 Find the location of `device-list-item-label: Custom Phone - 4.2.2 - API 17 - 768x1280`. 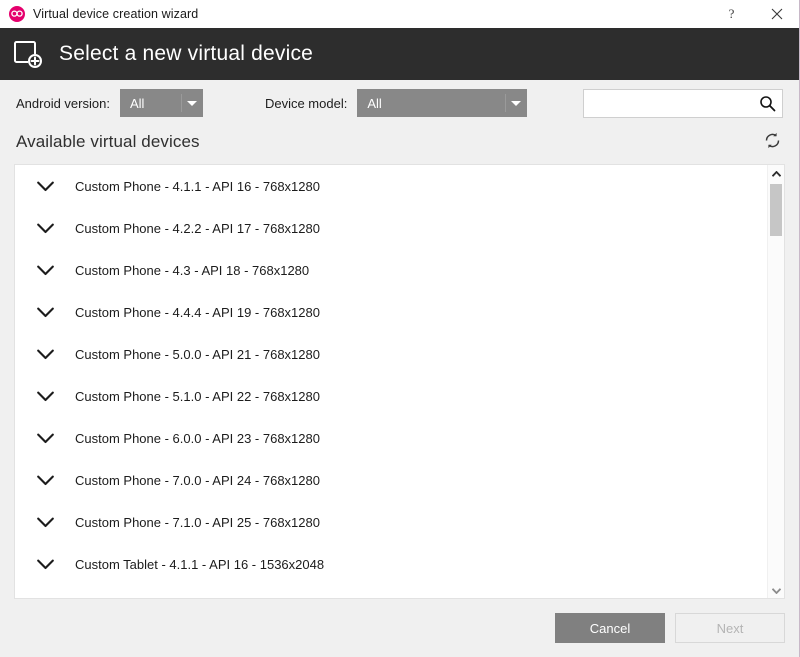

device-list-item-label: Custom Phone - 4.2.2 - API 17 - 768x1280 is located at coordinates (197, 228).